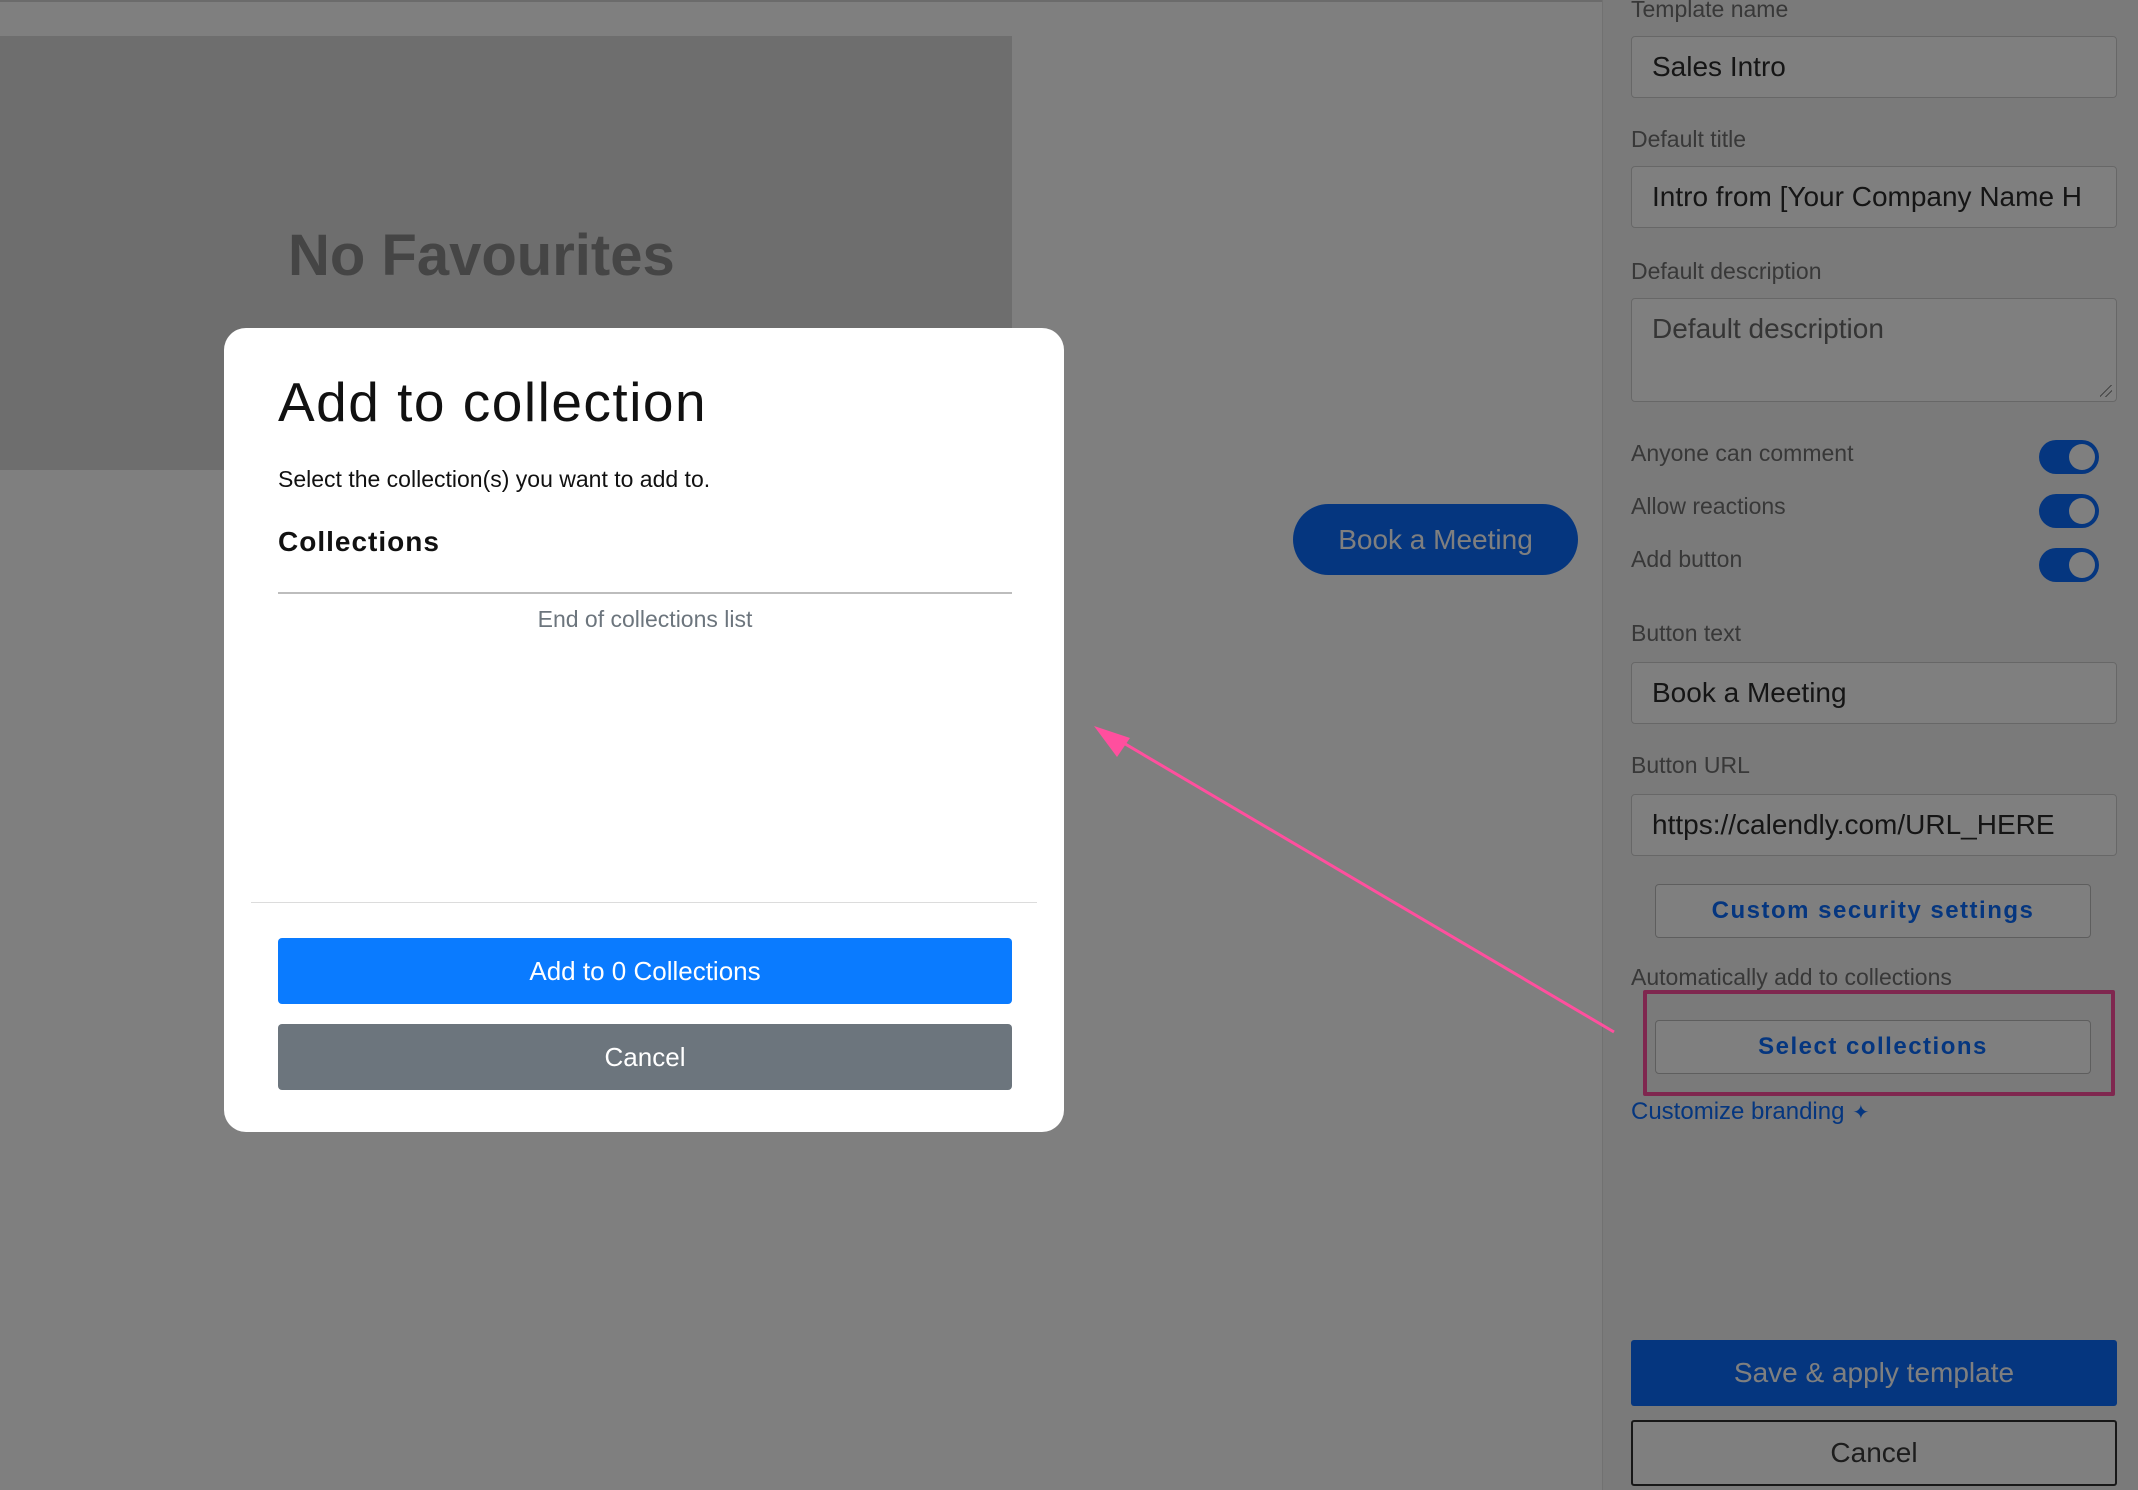  Describe the element at coordinates (359, 541) in the screenshot. I see `collections-heading: Collections` at that location.